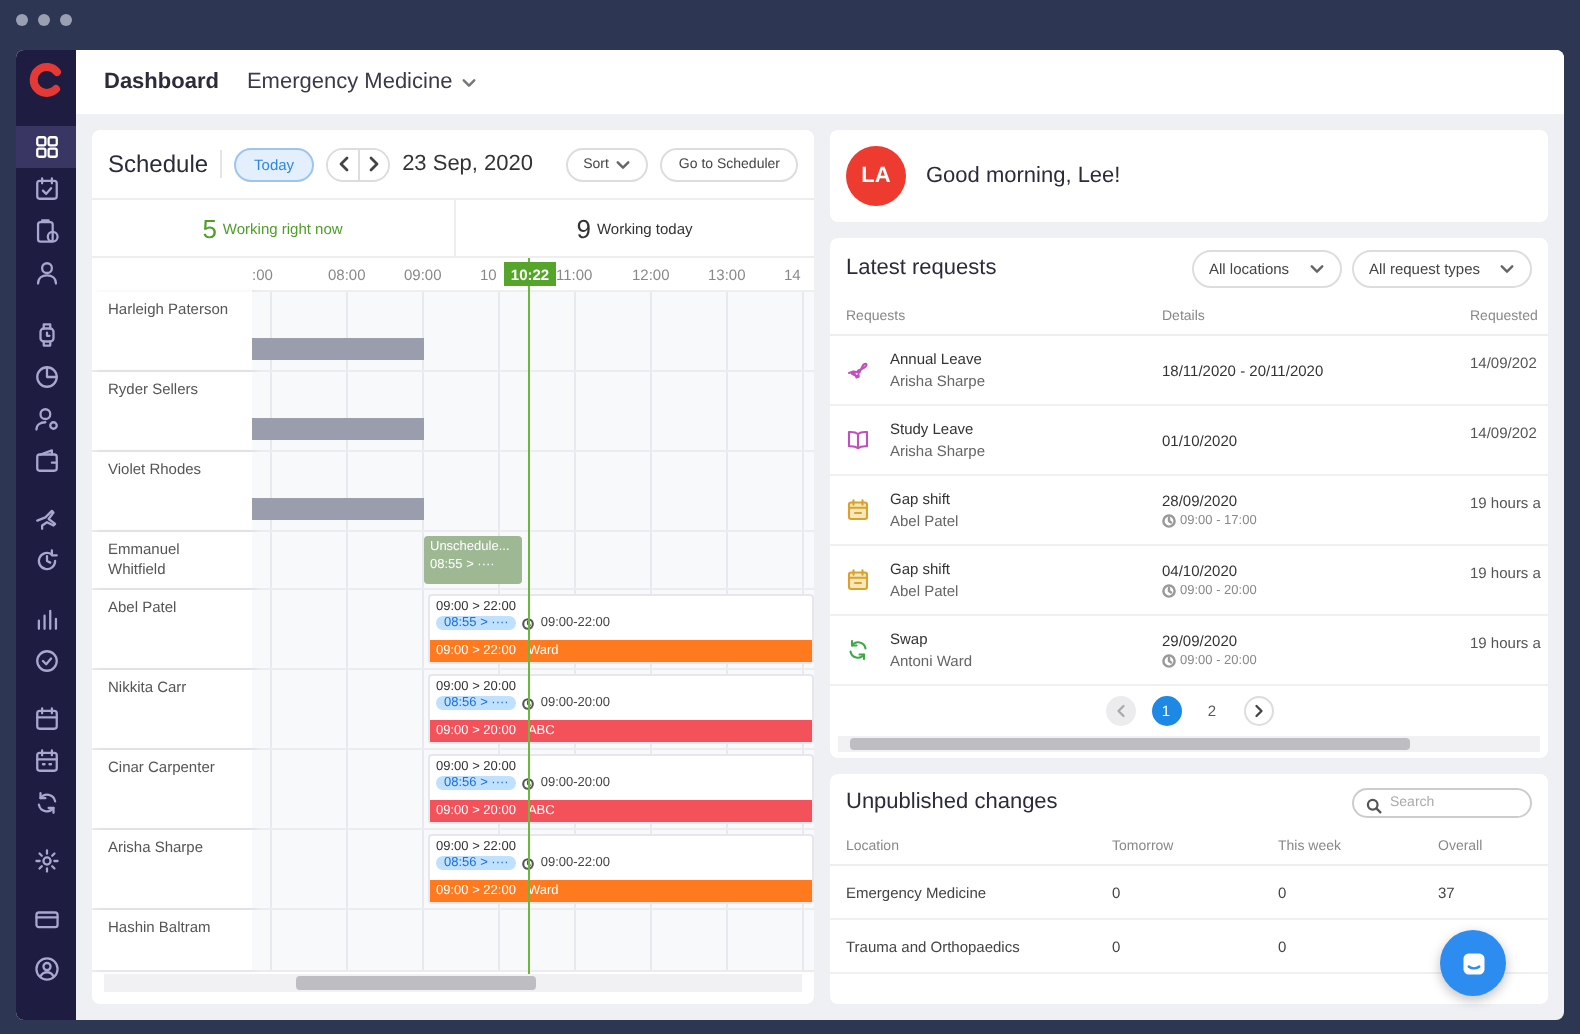  Describe the element at coordinates (46, 20) in the screenshot. I see `window-controls` at that location.